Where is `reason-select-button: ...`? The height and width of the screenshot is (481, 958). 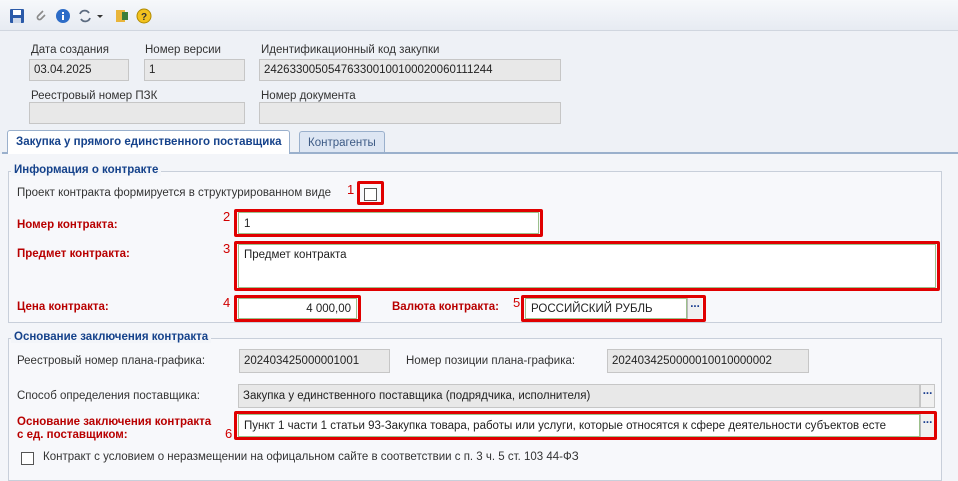
reason-select-button: ... is located at coordinates (927, 425).